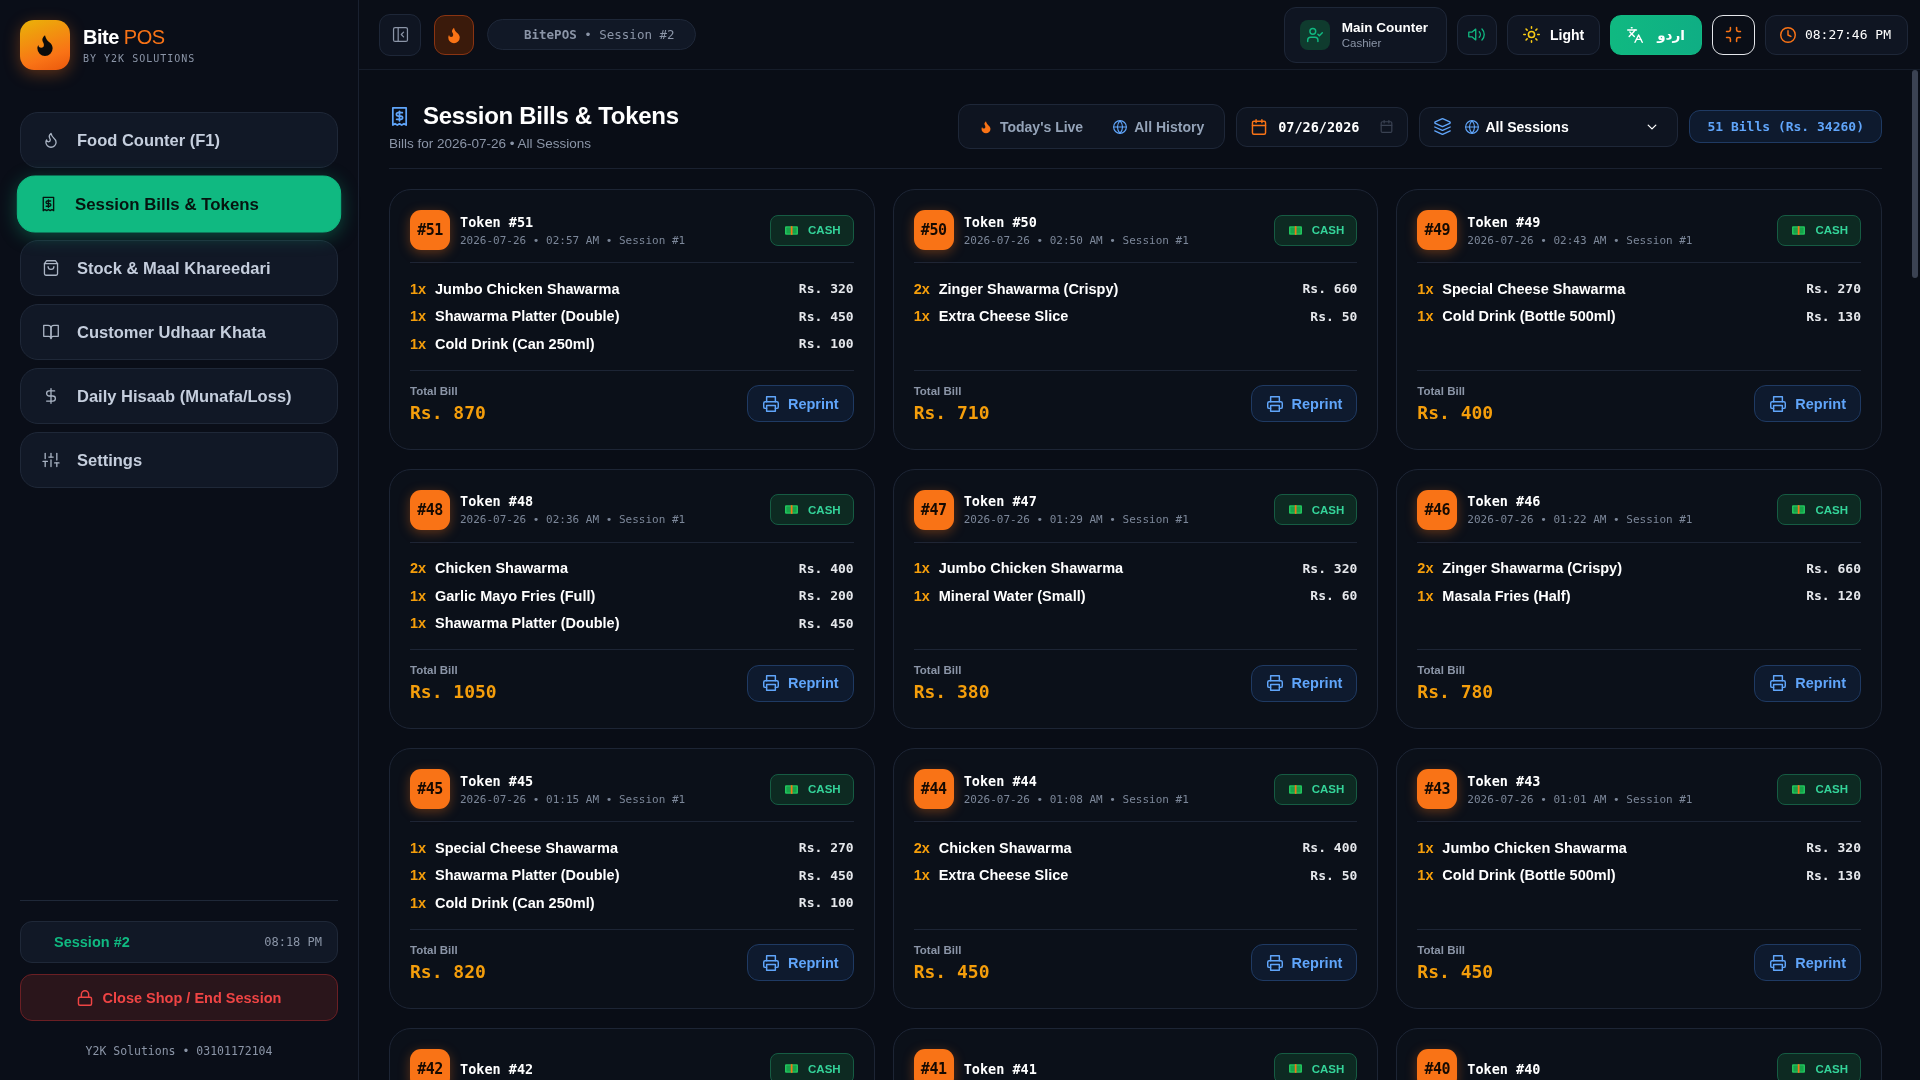 This screenshot has width=1920, height=1080. What do you see at coordinates (51, 268) in the screenshot?
I see `shopping-bag-icon` at bounding box center [51, 268].